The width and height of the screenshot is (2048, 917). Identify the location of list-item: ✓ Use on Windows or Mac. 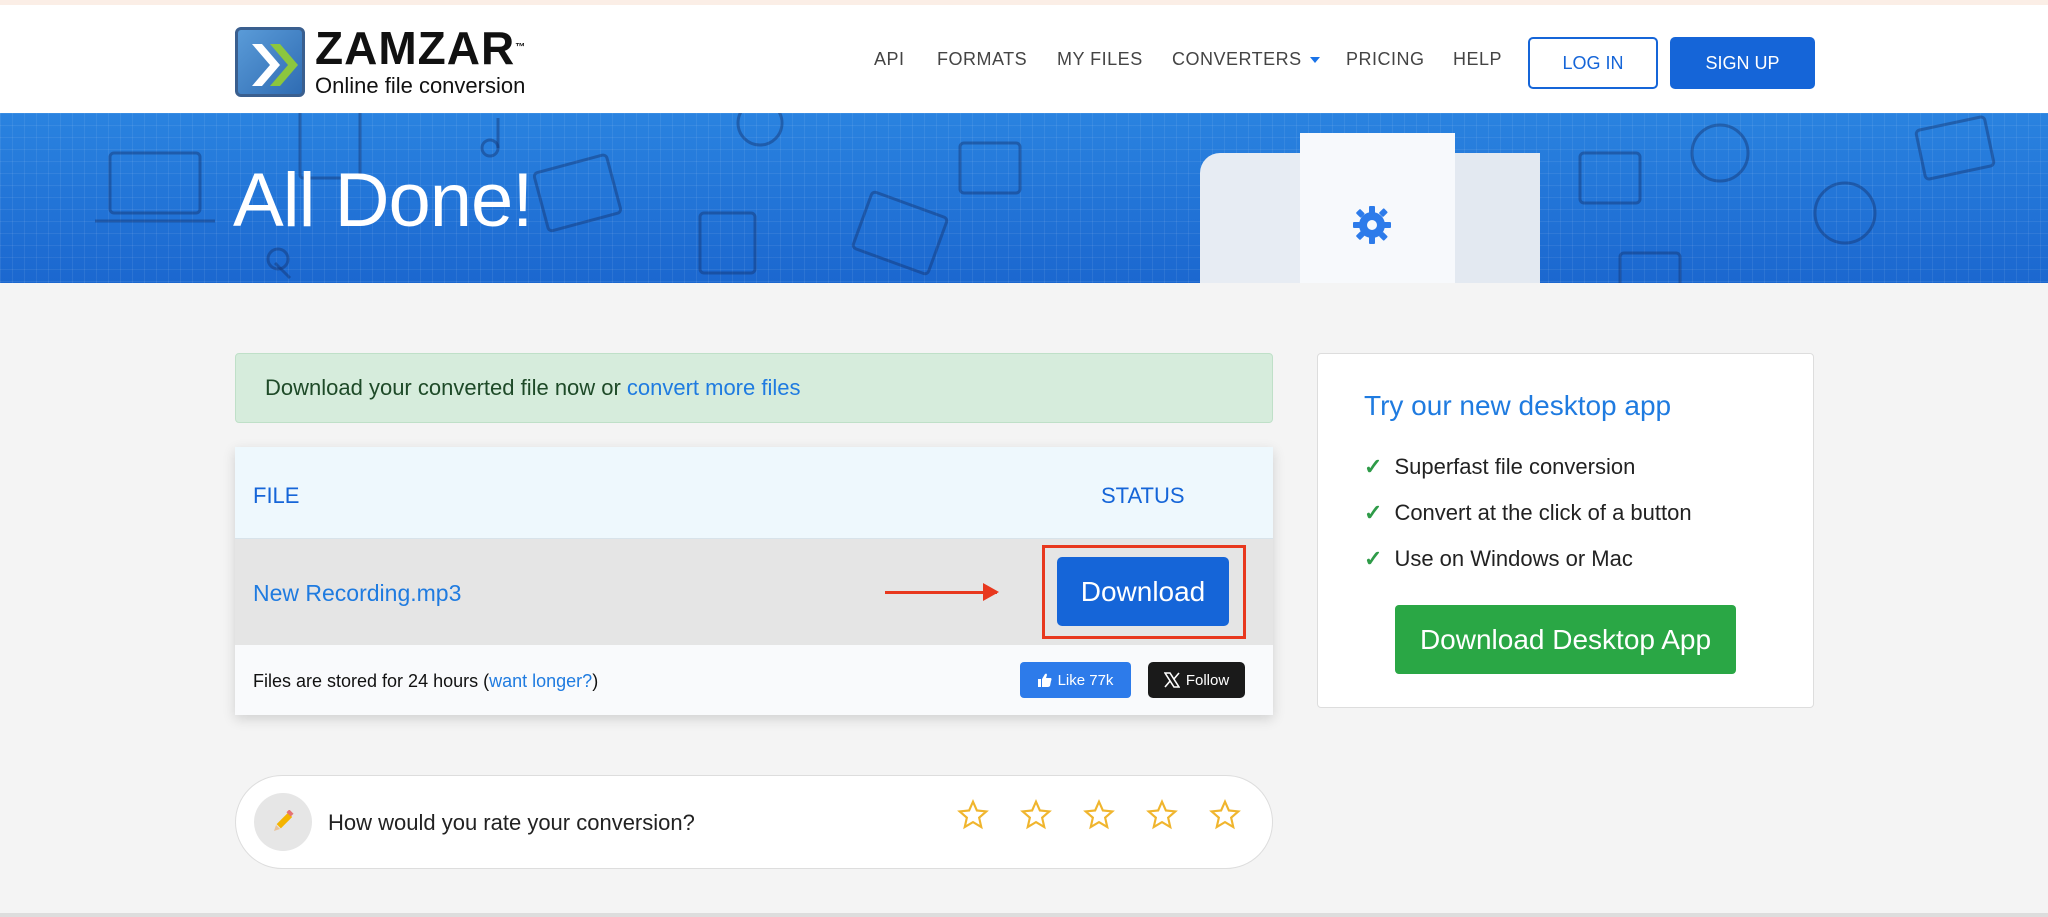
(1528, 559).